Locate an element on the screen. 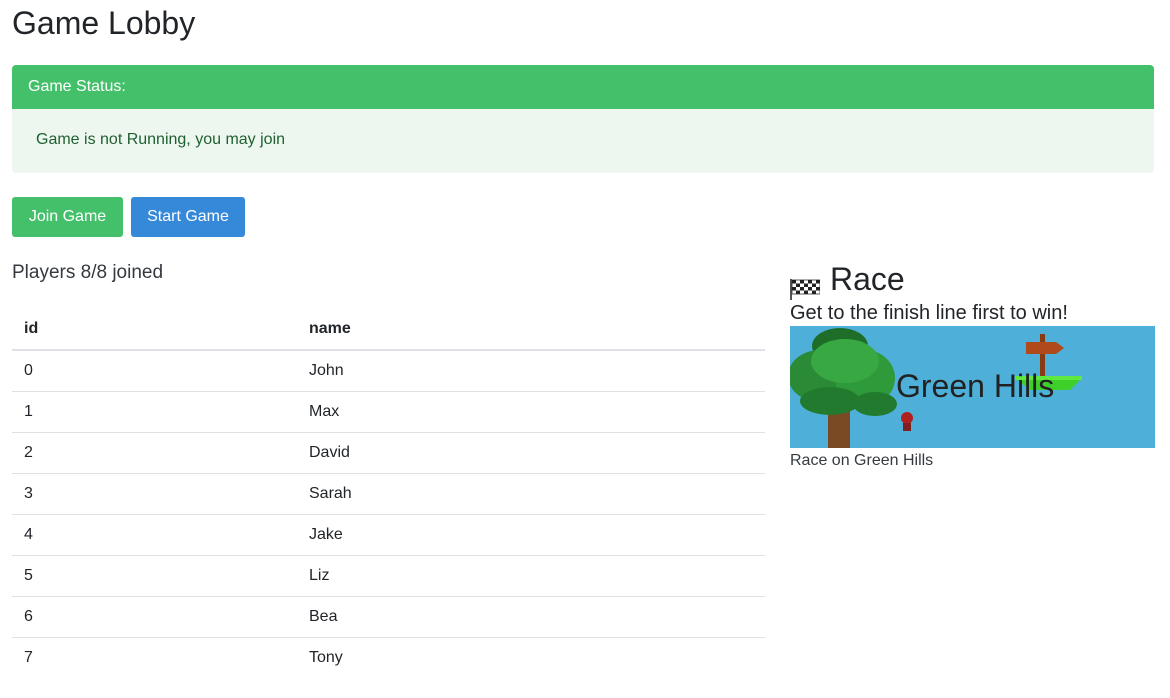  player-name: David is located at coordinates (531, 453).